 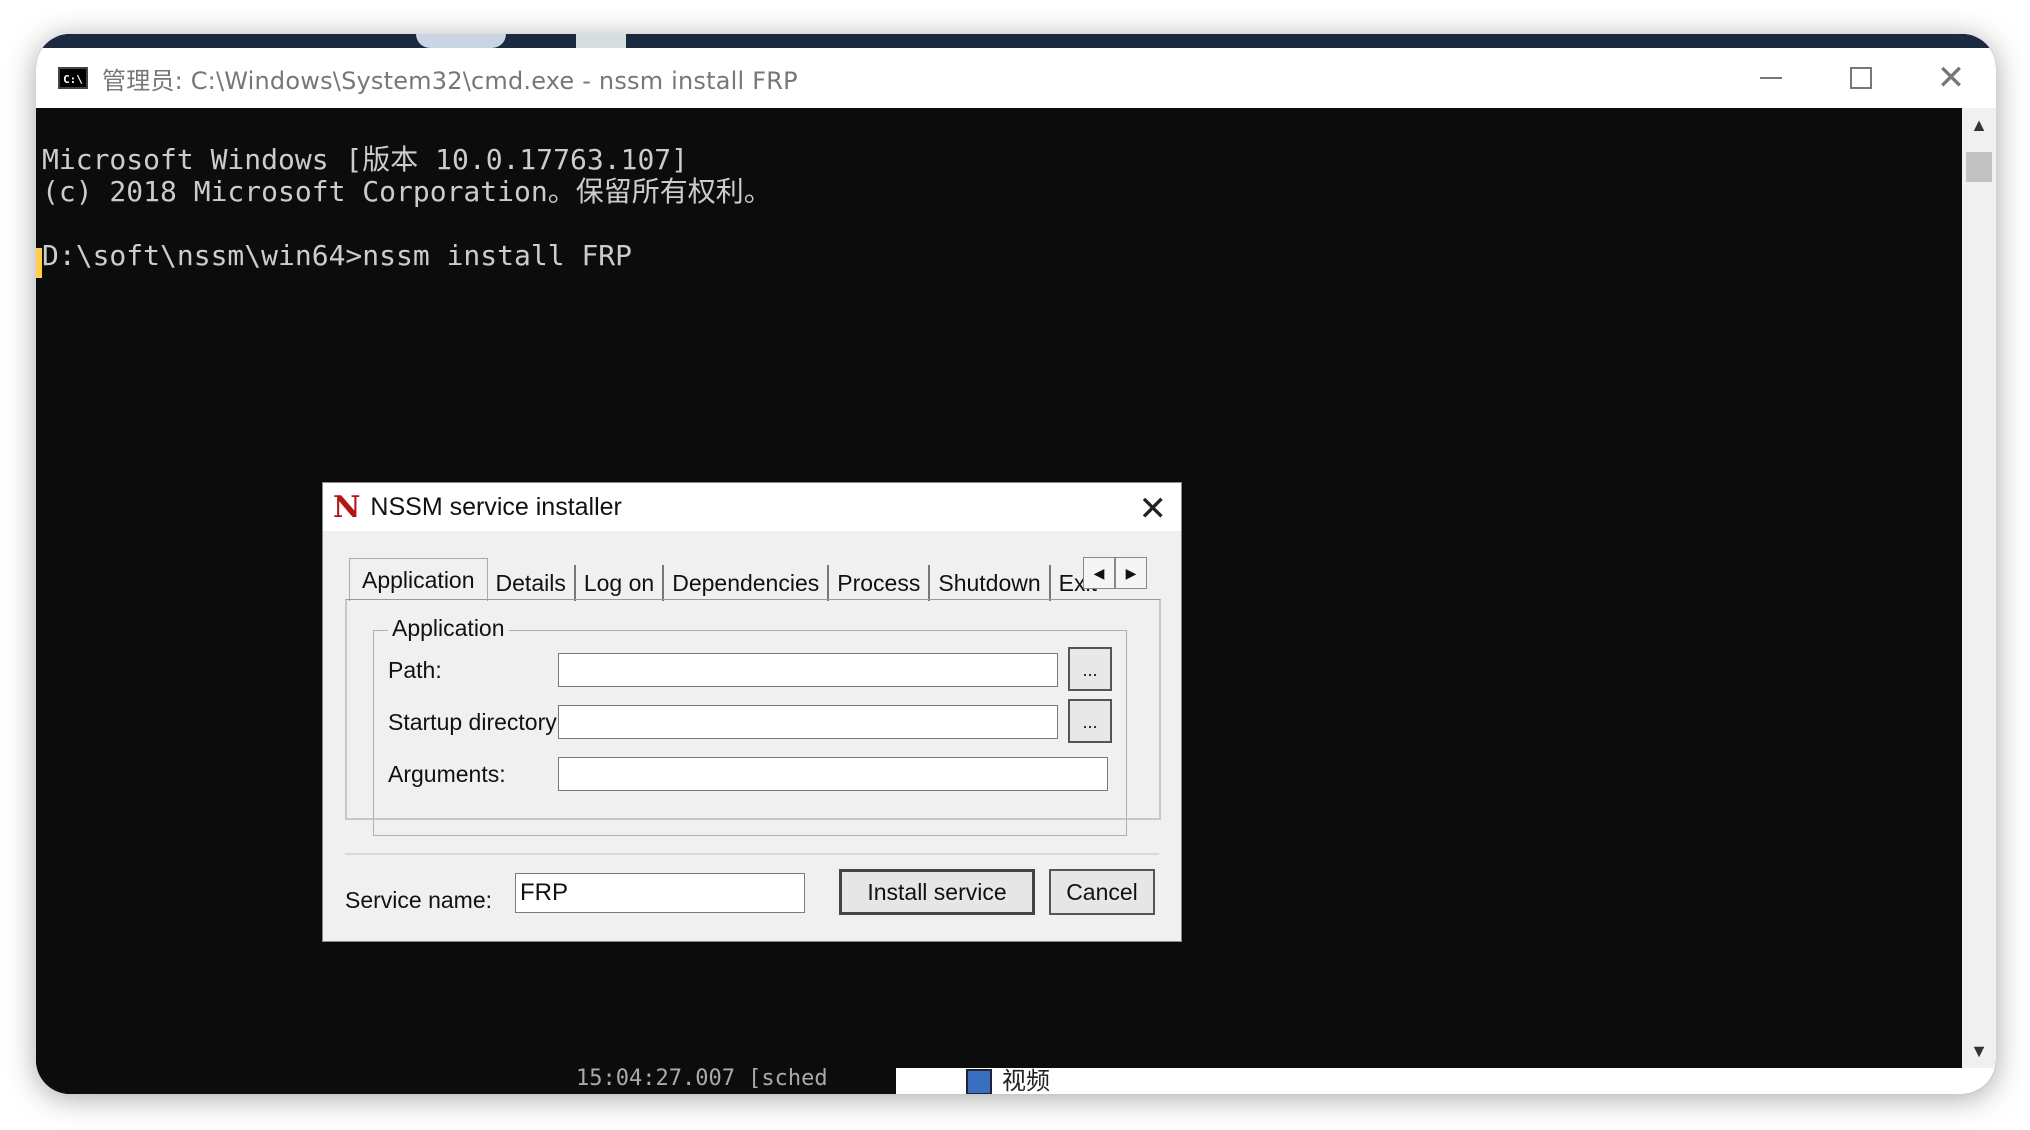 I want to click on maximize-icon, so click(x=1861, y=78).